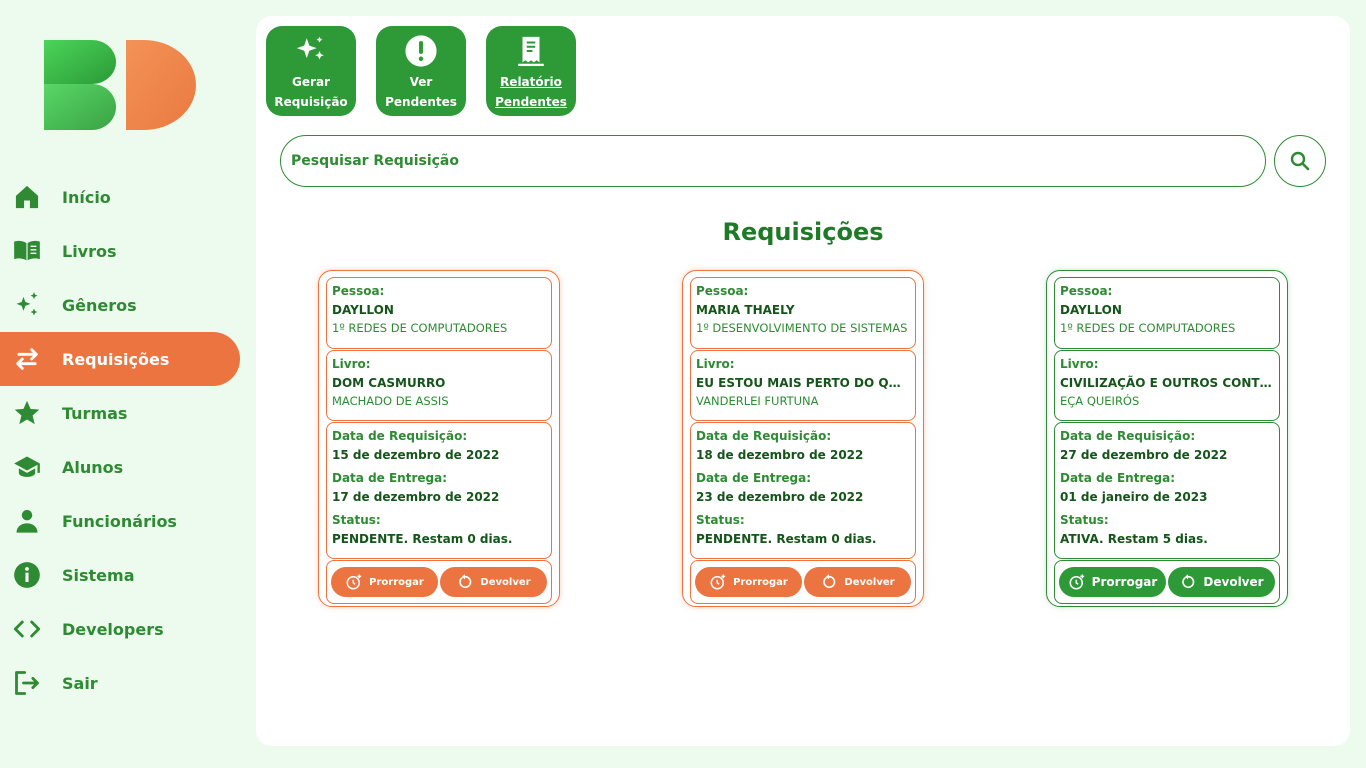 This screenshot has height=768, width=1366. What do you see at coordinates (93, 467) in the screenshot?
I see `sidebar-item-label: Alunos` at bounding box center [93, 467].